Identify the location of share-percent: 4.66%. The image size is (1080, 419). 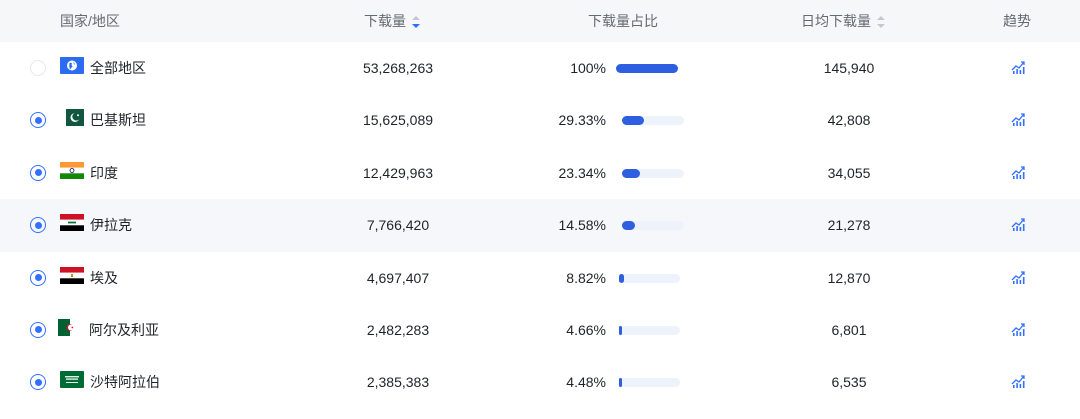
(586, 329).